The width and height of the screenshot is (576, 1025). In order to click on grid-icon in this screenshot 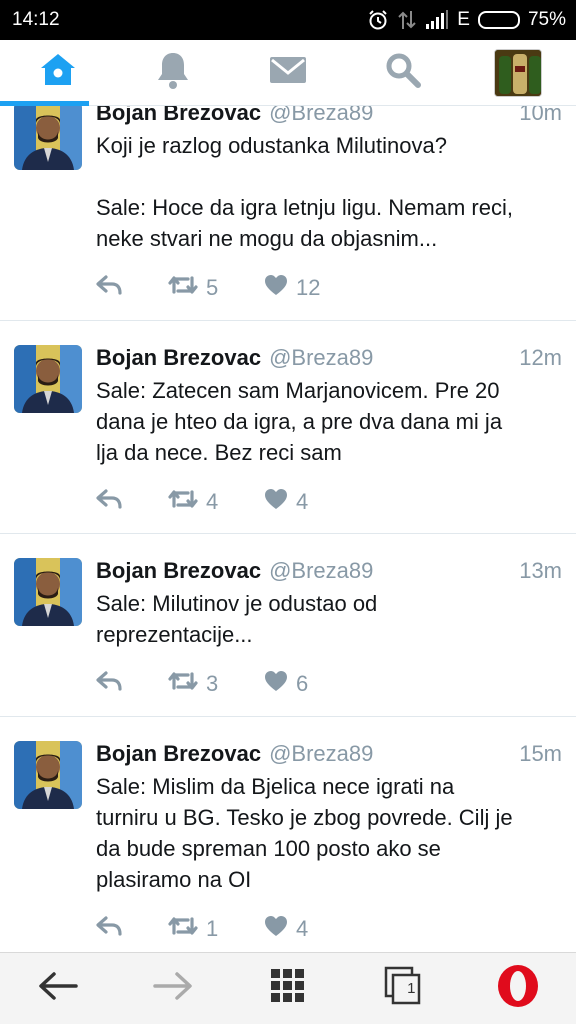, I will do `click(288, 988)`.